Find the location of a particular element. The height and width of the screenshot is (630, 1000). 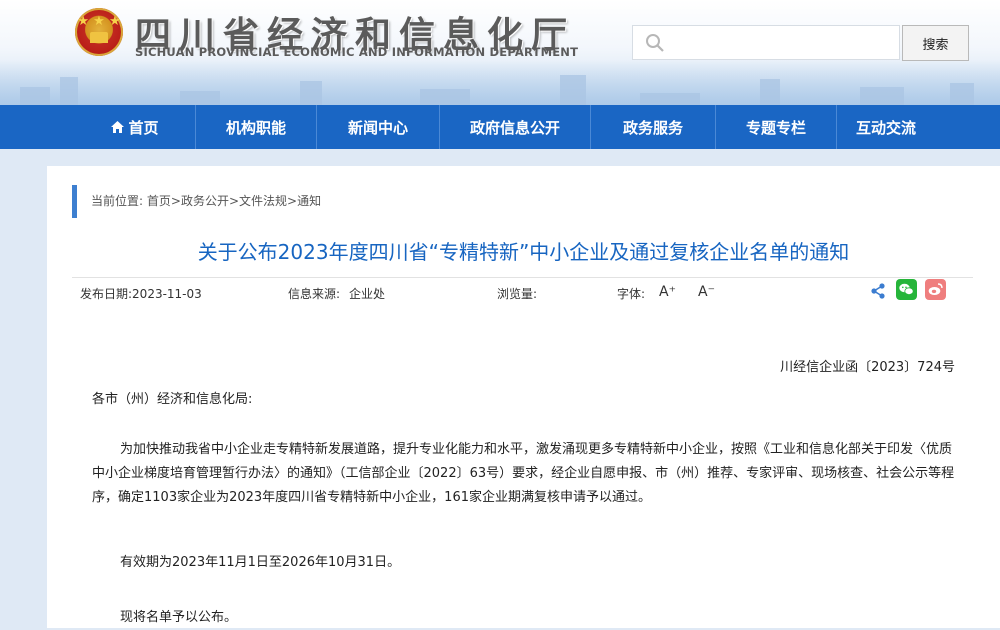

nav-item-label: 新闻中心 is located at coordinates (377, 127).